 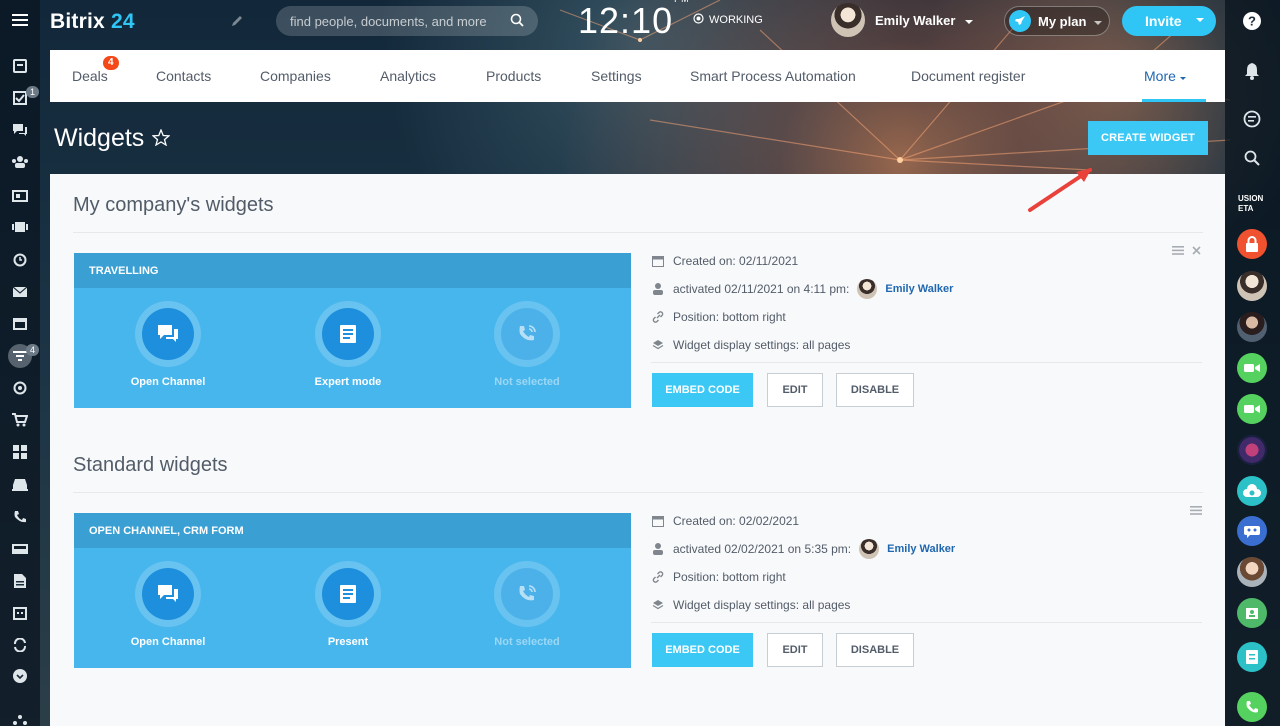 I want to click on lock-icon, so click(x=1252, y=244).